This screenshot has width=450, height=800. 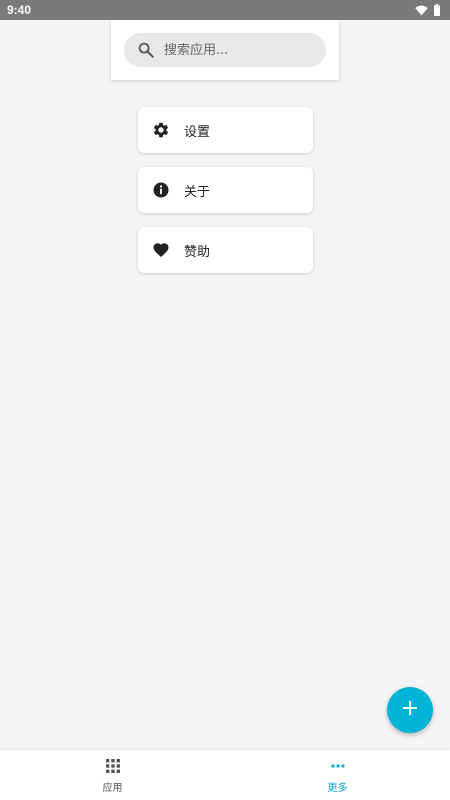 I want to click on more-dots-icon, so click(x=337, y=766).